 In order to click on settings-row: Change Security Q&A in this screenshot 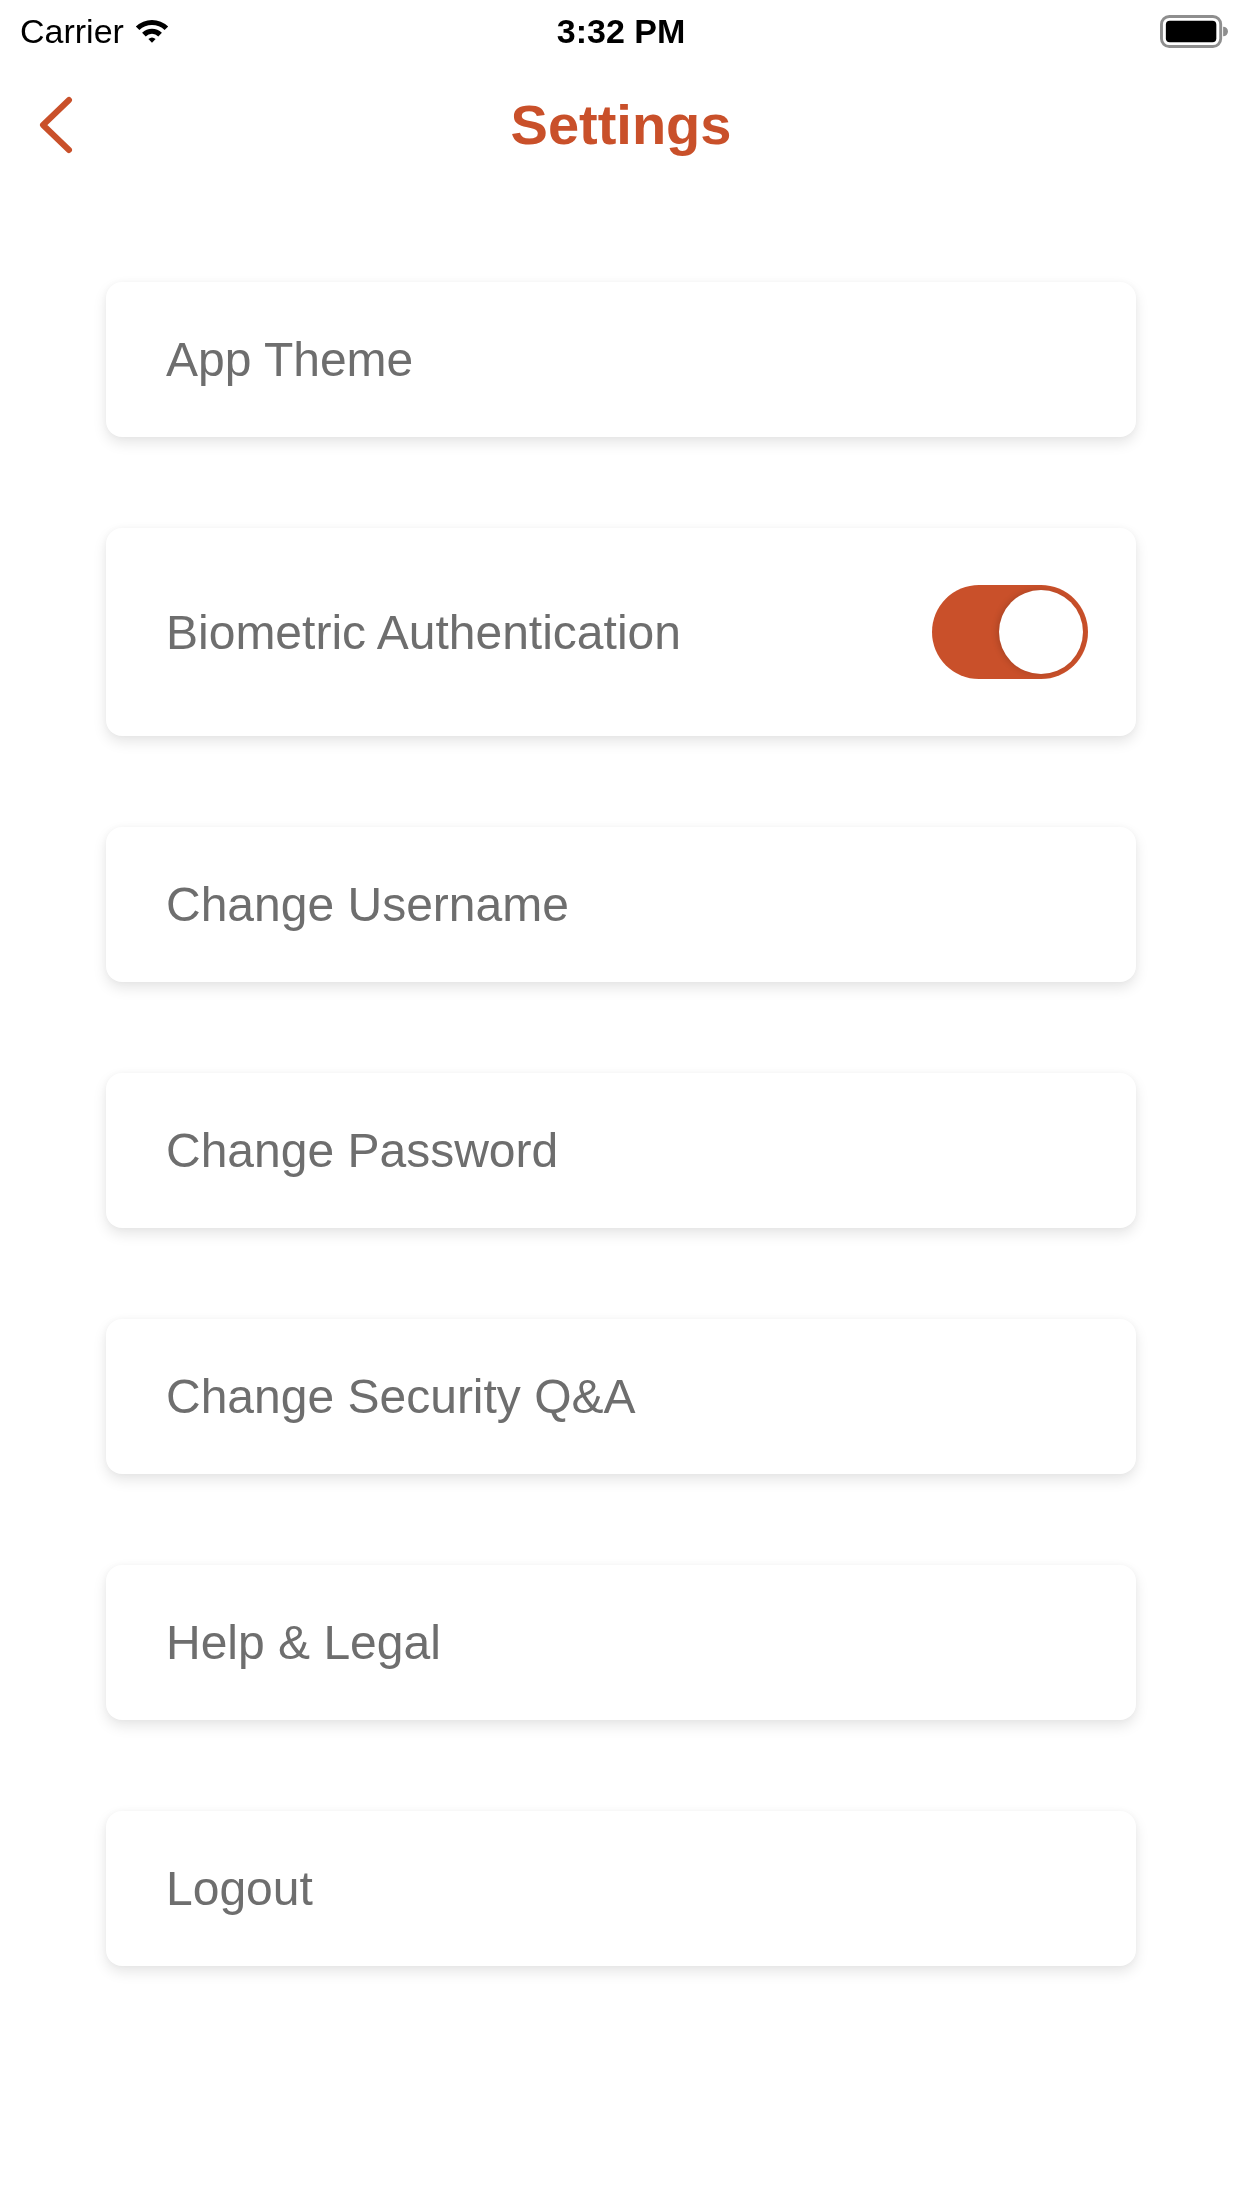, I will do `click(621, 1396)`.